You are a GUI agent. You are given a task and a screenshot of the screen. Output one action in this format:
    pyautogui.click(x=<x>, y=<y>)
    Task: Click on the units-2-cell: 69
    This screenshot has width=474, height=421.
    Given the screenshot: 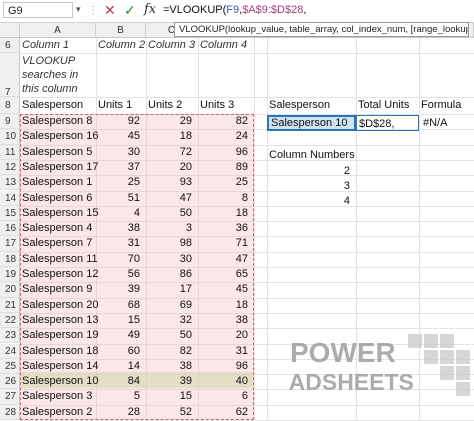 What is the action you would take?
    pyautogui.click(x=172, y=305)
    